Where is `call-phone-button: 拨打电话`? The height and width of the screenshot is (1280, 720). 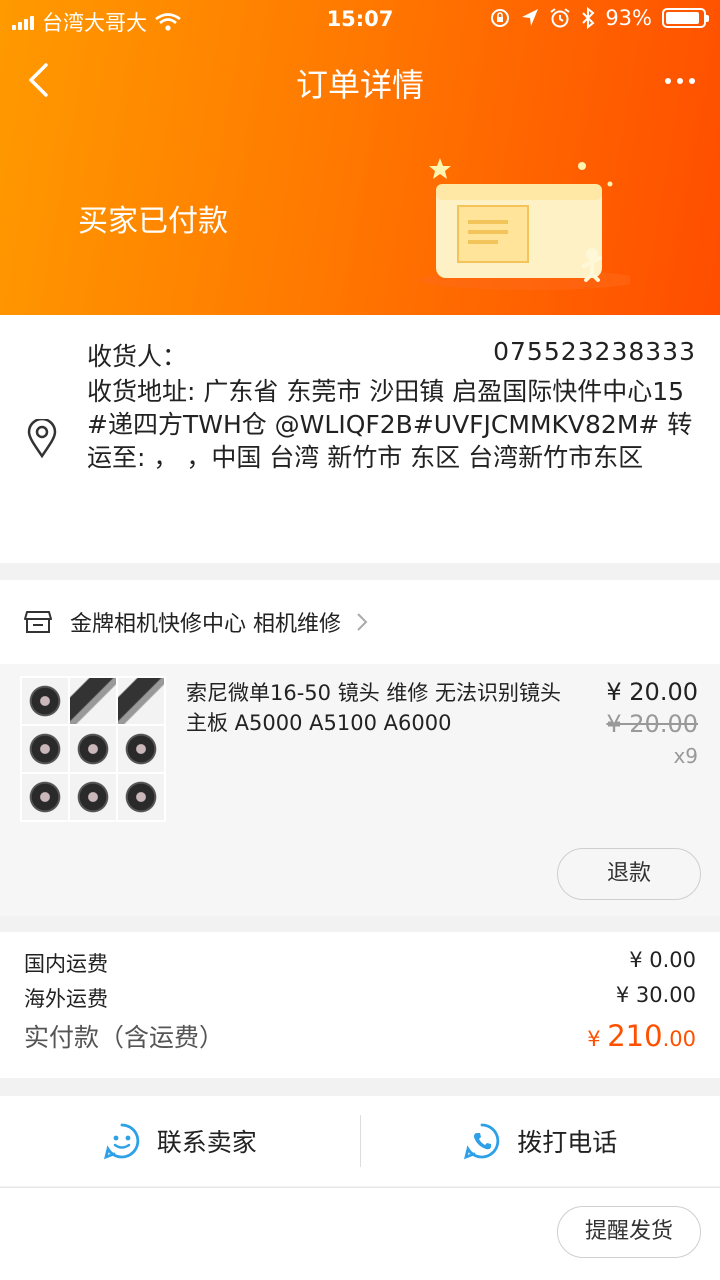 call-phone-button: 拨打电话 is located at coordinates (540, 1141).